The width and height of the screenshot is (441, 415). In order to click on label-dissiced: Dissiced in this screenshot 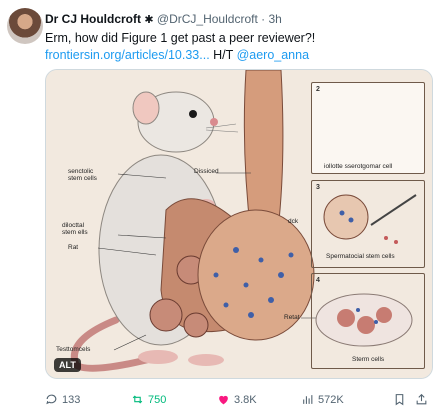, I will do `click(206, 171)`.